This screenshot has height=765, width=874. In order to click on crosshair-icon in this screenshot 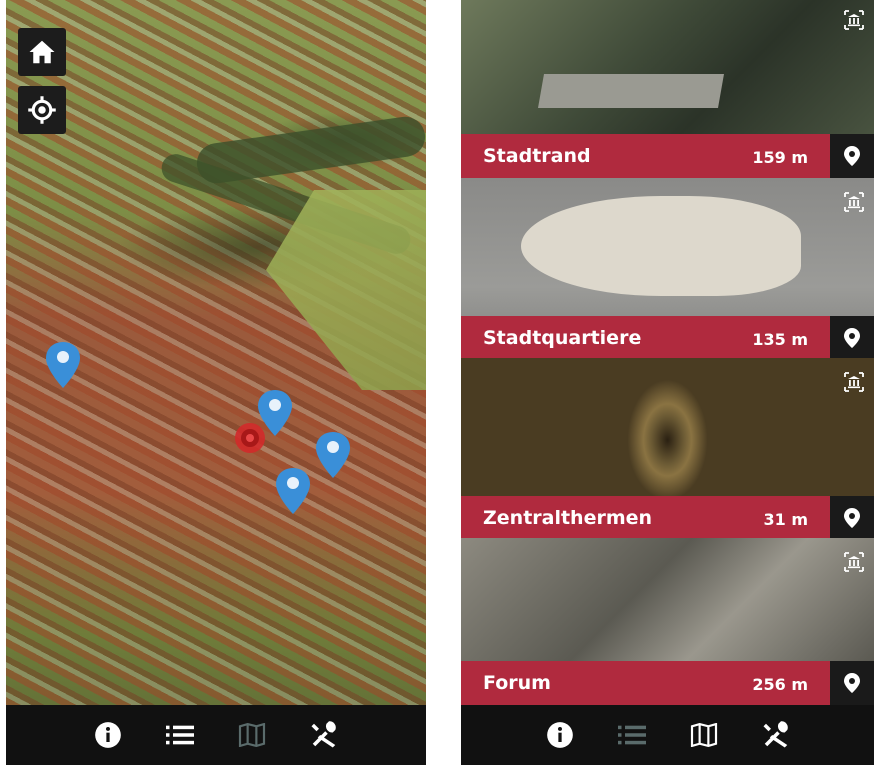, I will do `click(42, 110)`.